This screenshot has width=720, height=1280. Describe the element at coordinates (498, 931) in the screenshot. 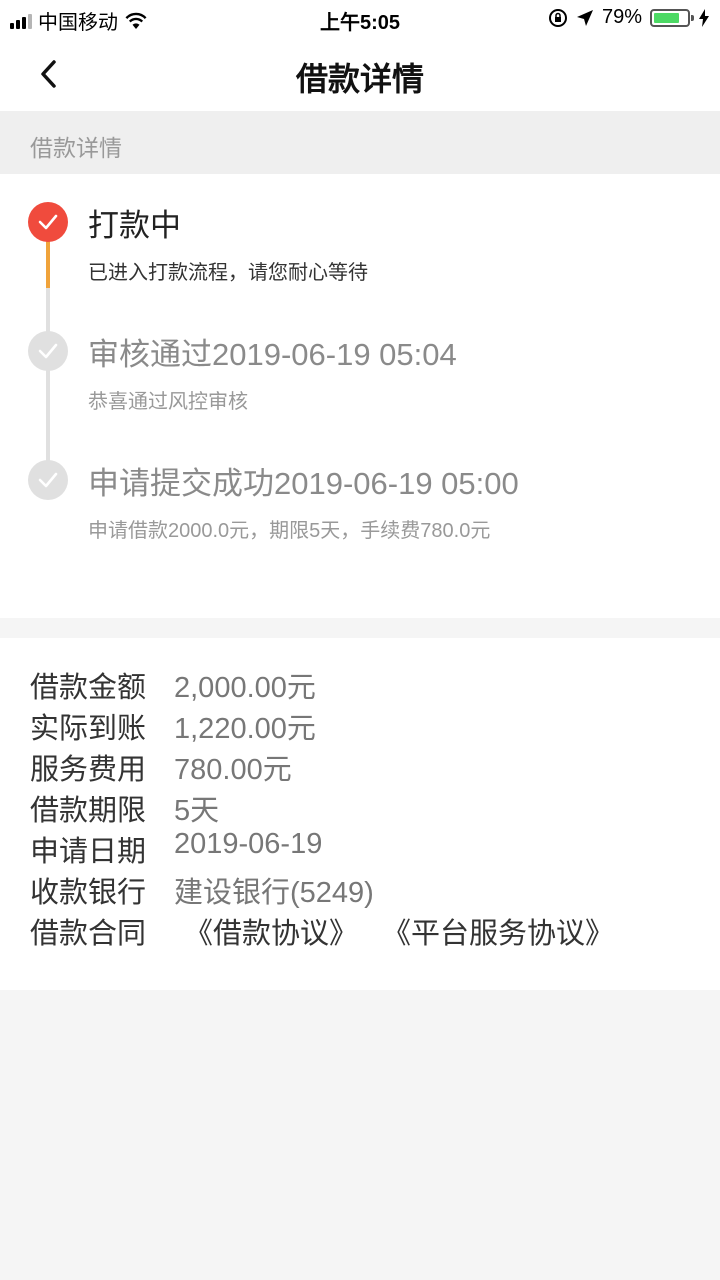

I see `service-agreement-link: 《平台服务协议》` at that location.